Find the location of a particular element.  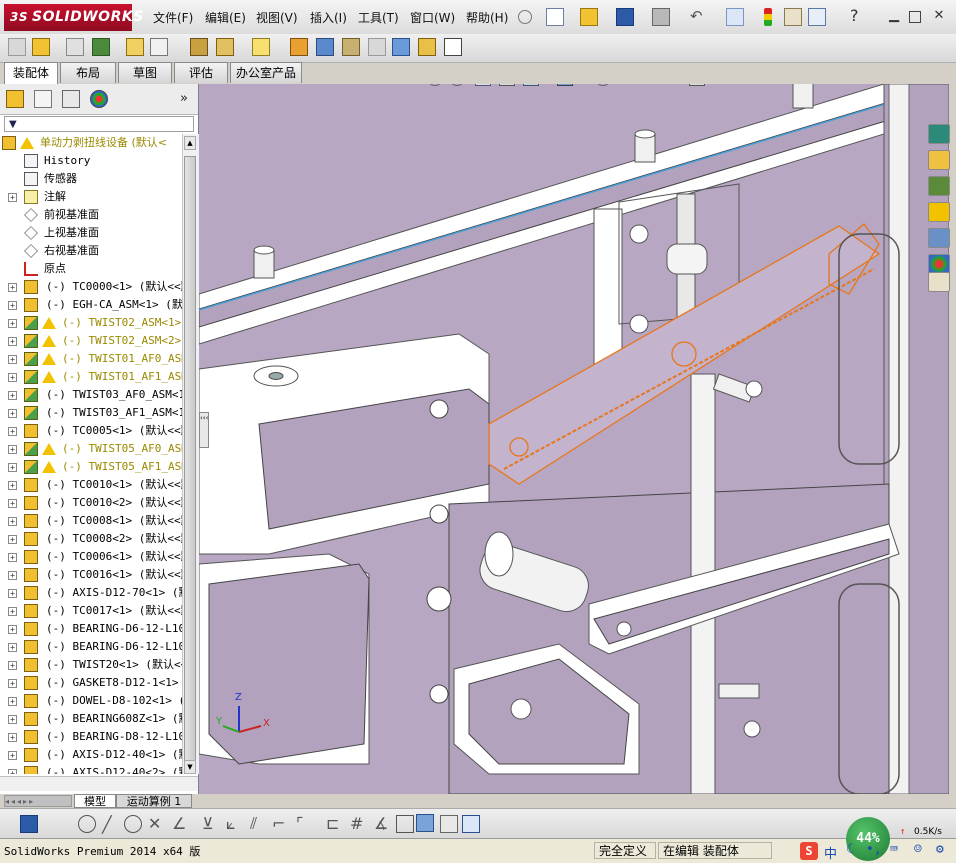

explode-line-sketch-icon is located at coordinates (351, 47).